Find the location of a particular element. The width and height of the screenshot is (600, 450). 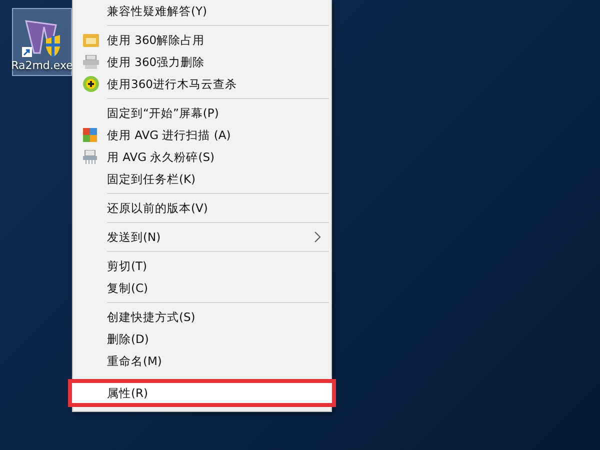

menu-item: 使用360进行木马云查杀 is located at coordinates (202, 84).